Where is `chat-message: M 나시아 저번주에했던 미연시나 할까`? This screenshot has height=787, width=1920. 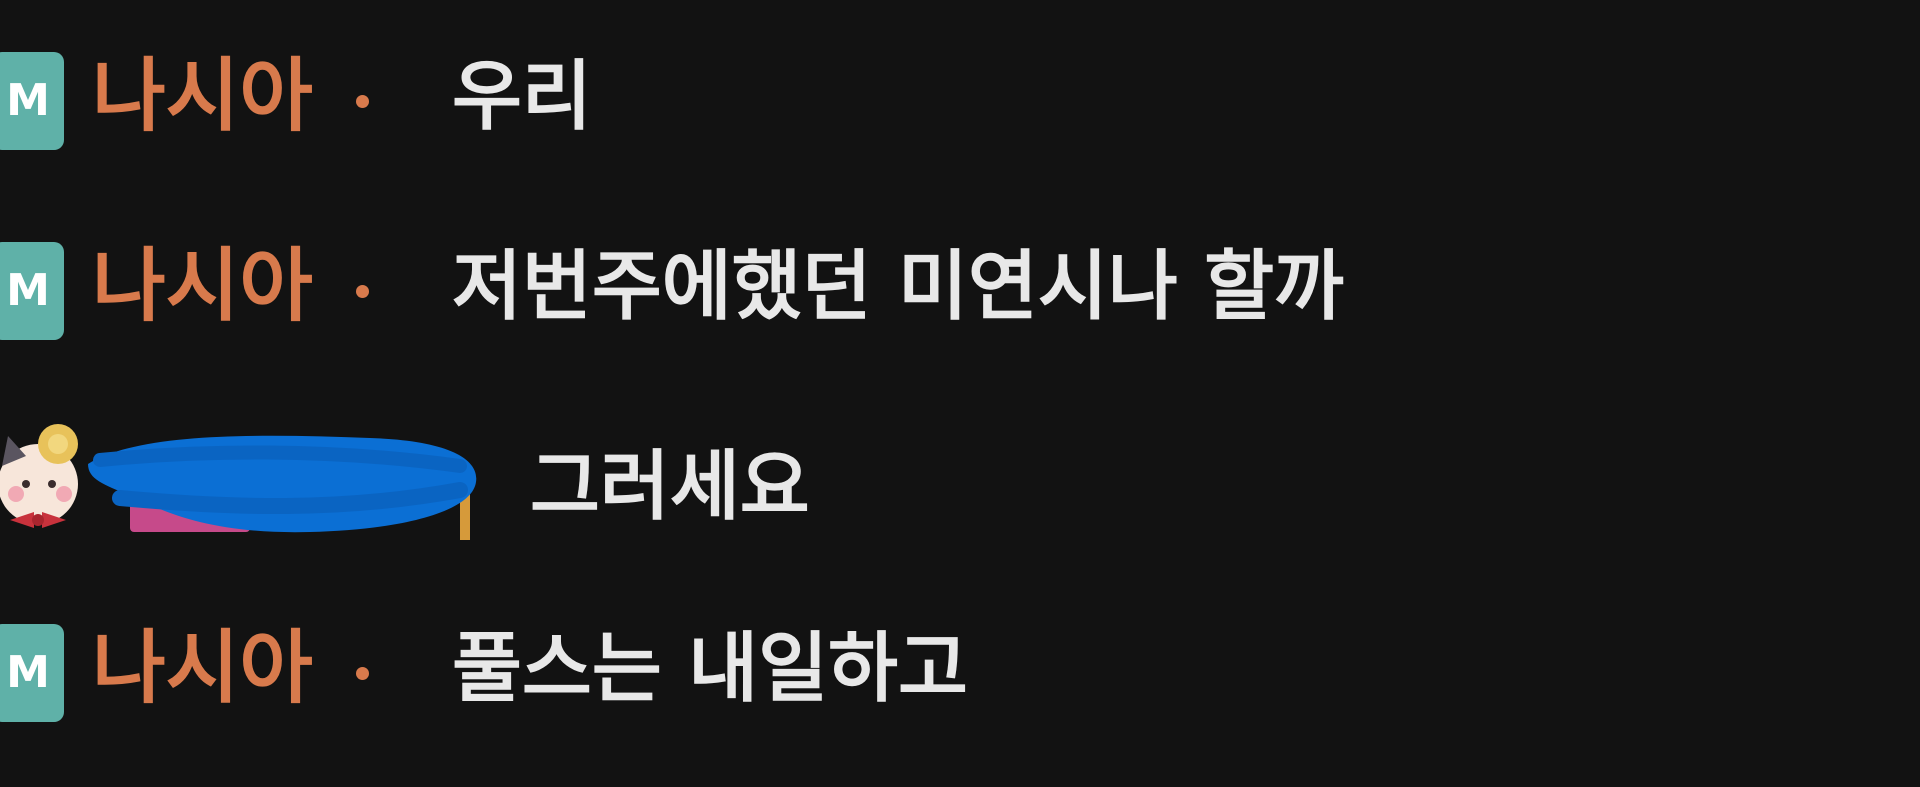
chat-message: M 나시아 저번주에했던 미연시나 할까 is located at coordinates (960, 291).